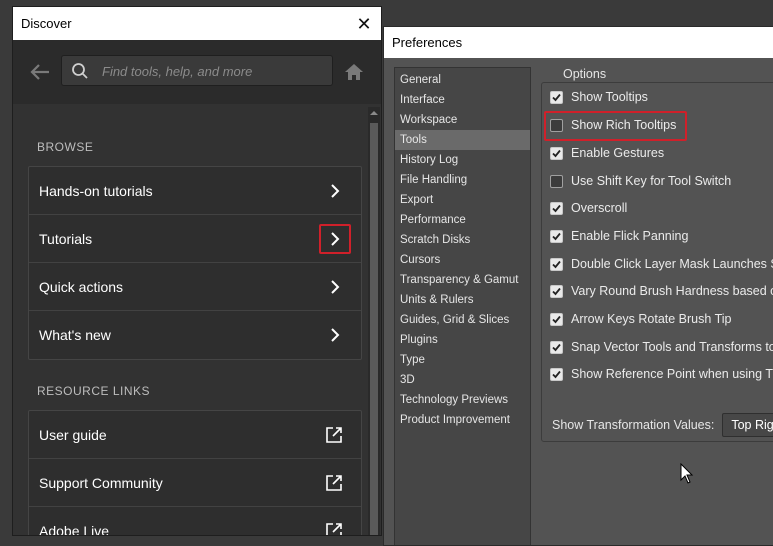 Image resolution: width=773 pixels, height=546 pixels. I want to click on options-title: Options, so click(585, 74).